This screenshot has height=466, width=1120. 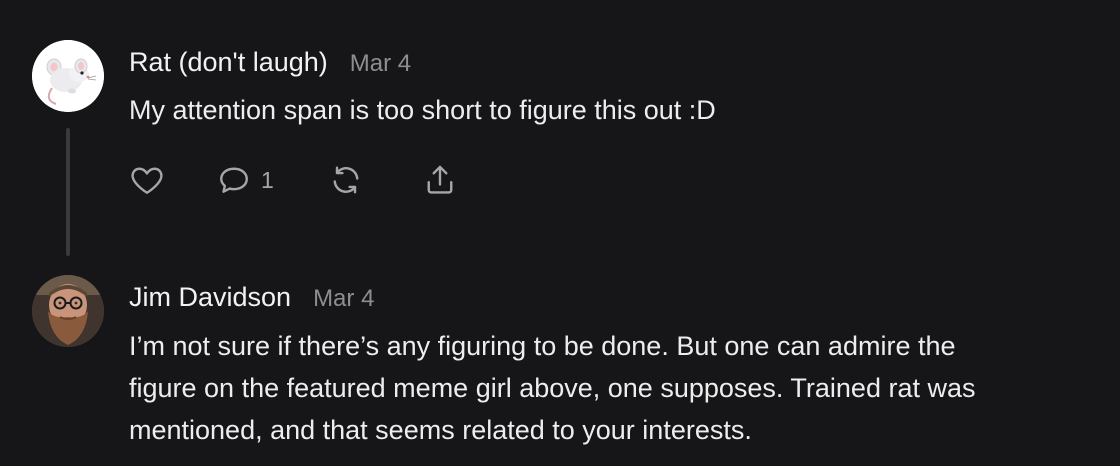 I want to click on like-button, so click(x=147, y=180).